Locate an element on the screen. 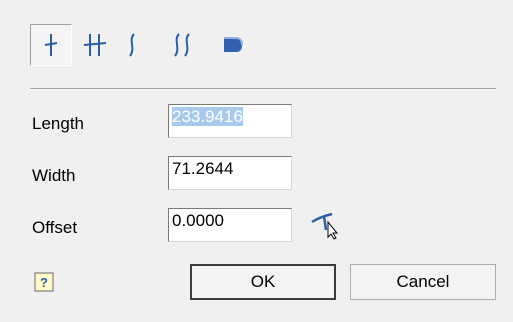 This screenshot has width=513, height=322. help-button: ? is located at coordinates (45, 283).